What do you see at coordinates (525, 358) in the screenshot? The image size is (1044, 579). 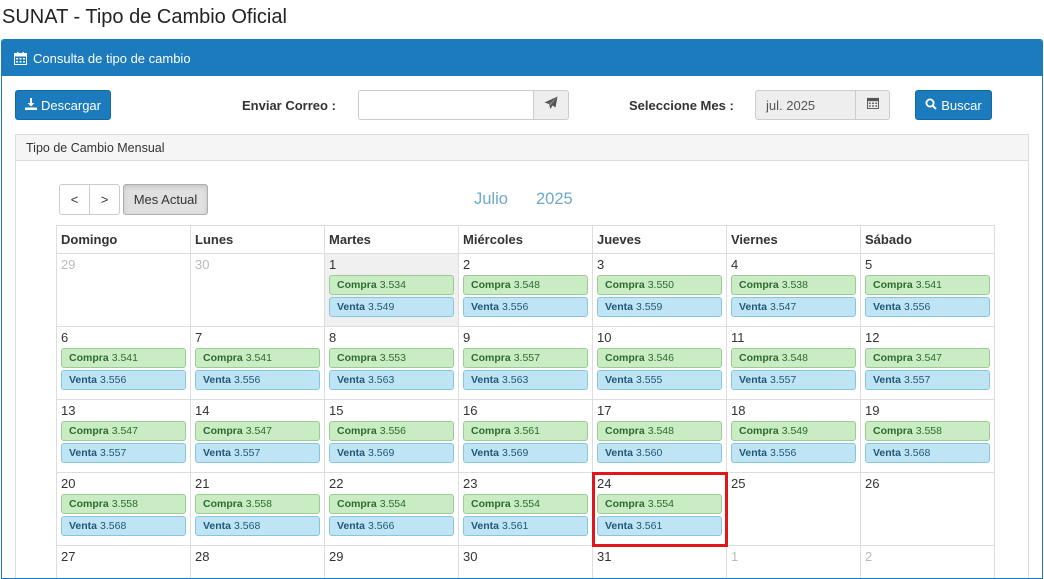 I see `compra-rate-event: Compra3.557` at bounding box center [525, 358].